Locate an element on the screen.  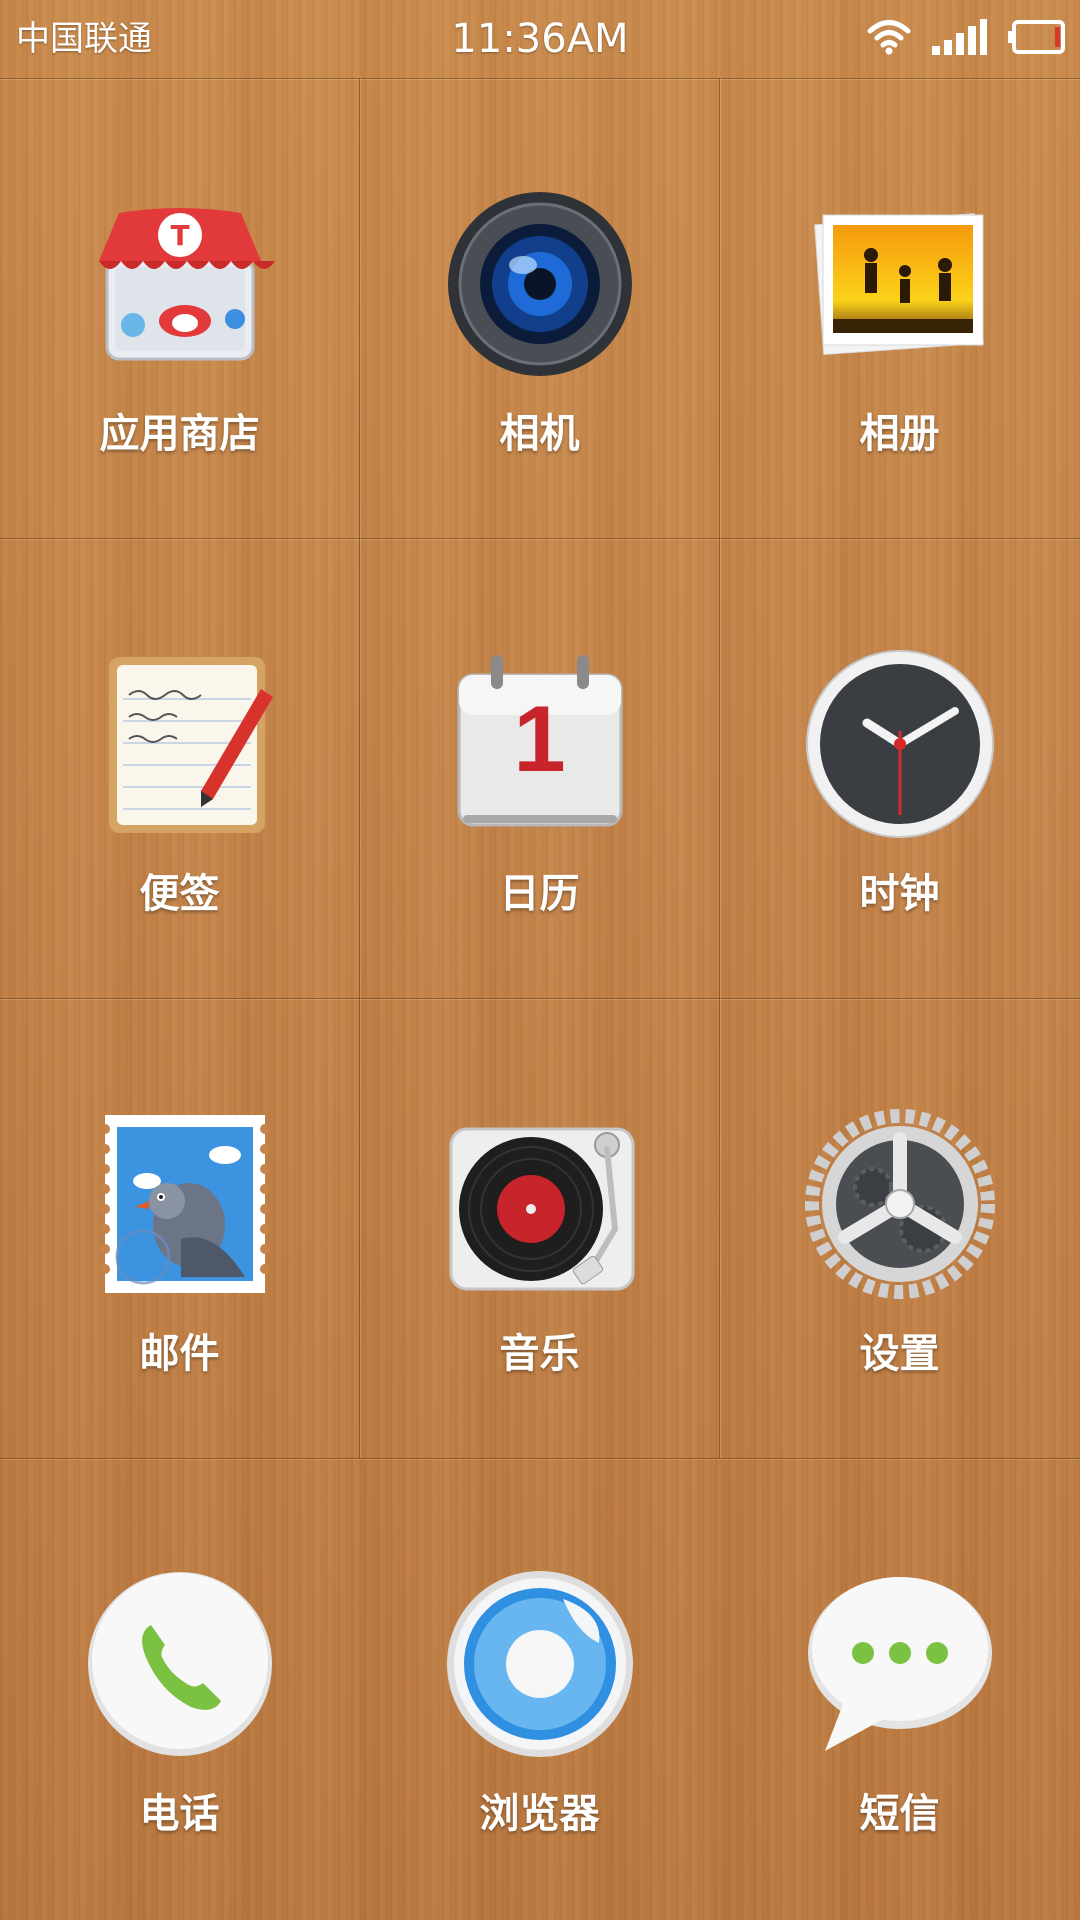
browser-icon is located at coordinates (540, 1664).